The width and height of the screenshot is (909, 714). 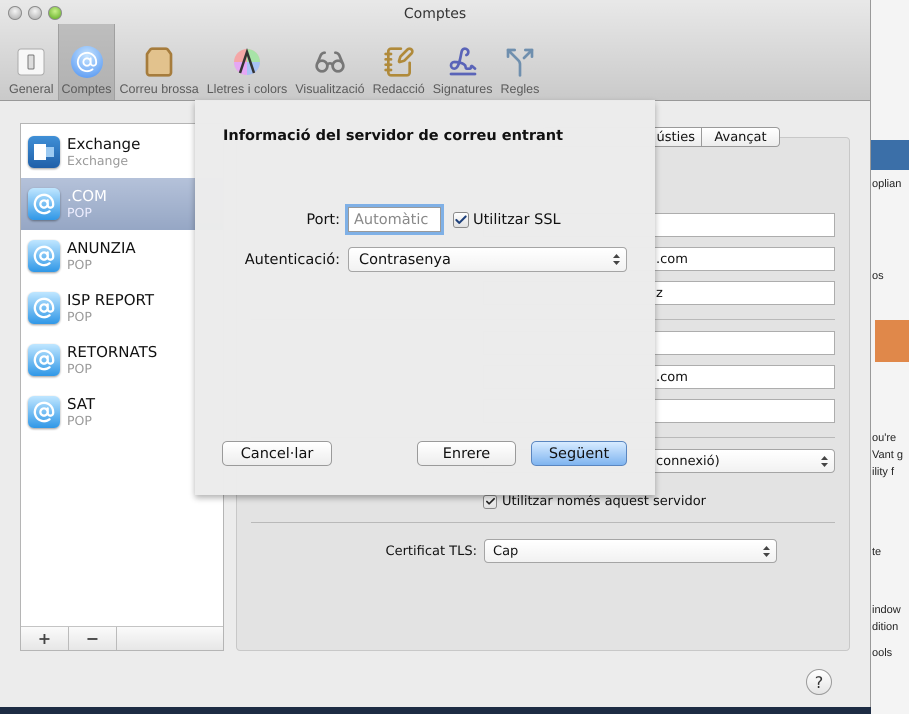 What do you see at coordinates (630, 551) in the screenshot?
I see `popup-menu: Cap` at bounding box center [630, 551].